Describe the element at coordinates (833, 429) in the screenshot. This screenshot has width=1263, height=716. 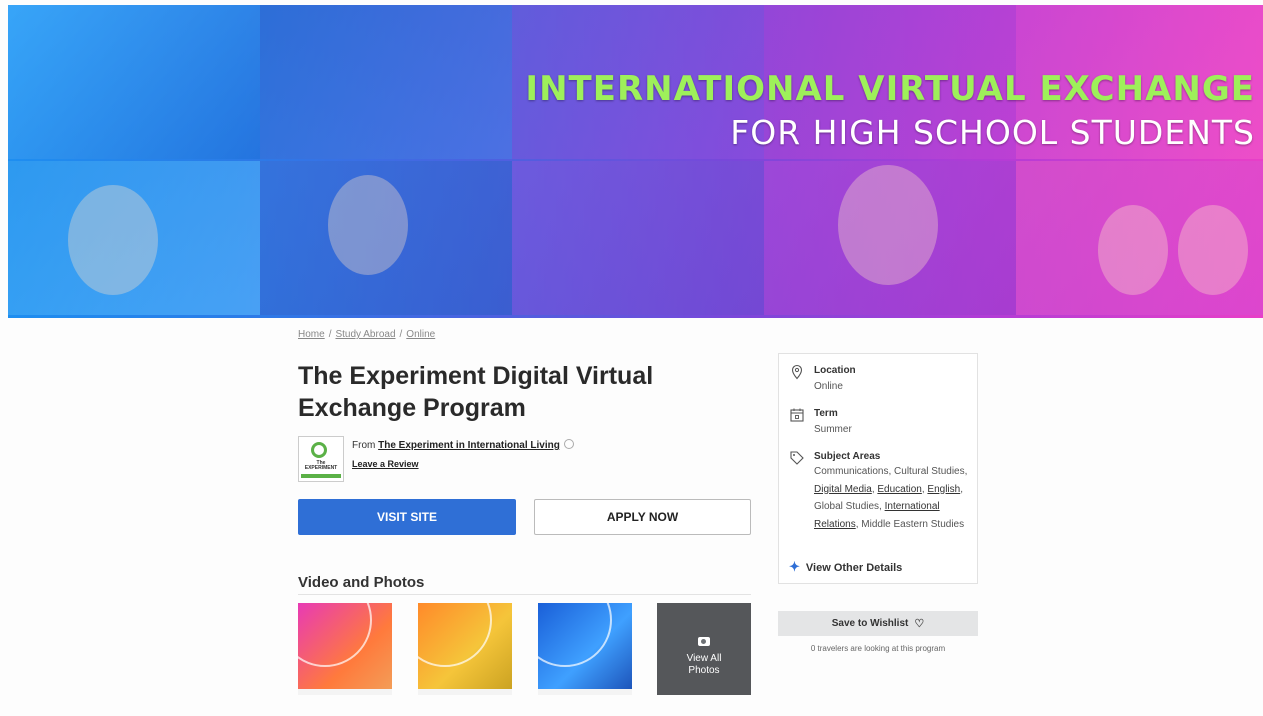
I see `term-value: Summer` at that location.